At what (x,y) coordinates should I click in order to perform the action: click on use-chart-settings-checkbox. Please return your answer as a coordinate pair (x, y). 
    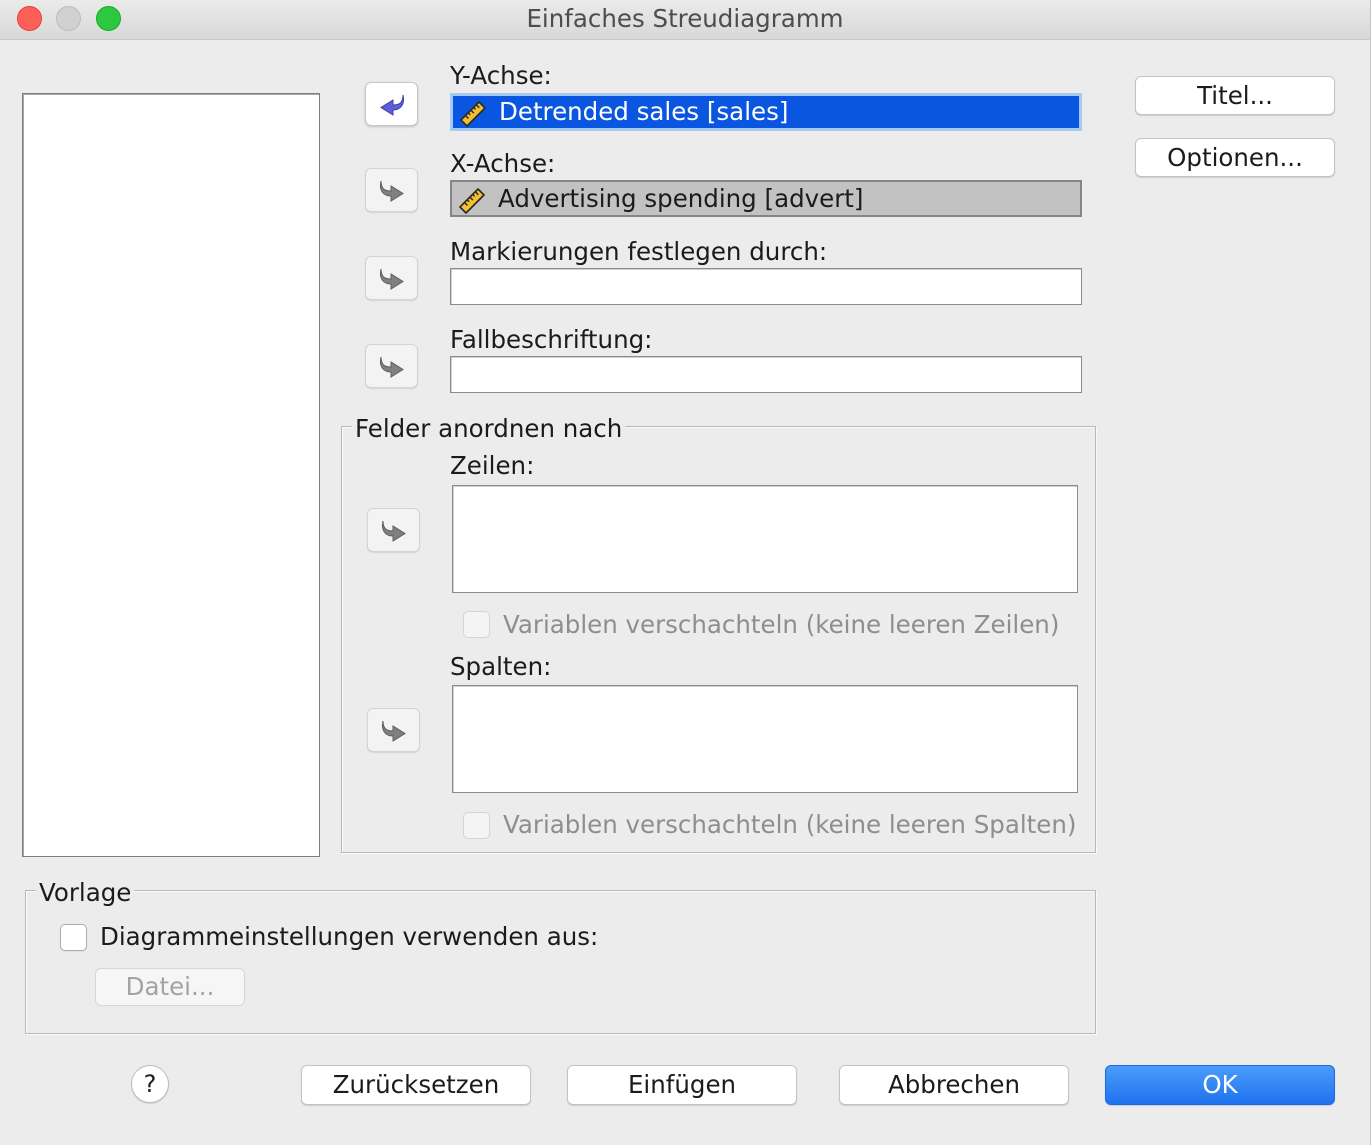
    Looking at the image, I should click on (73, 937).